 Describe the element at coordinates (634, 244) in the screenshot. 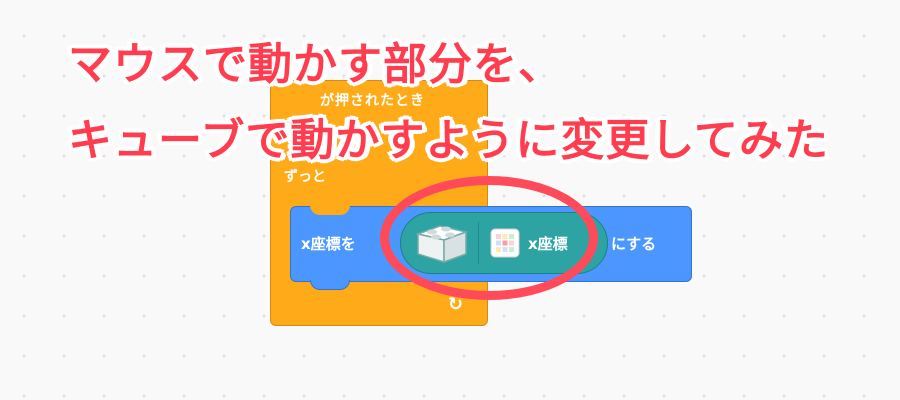

I see `set-x-suffix: にする` at that location.